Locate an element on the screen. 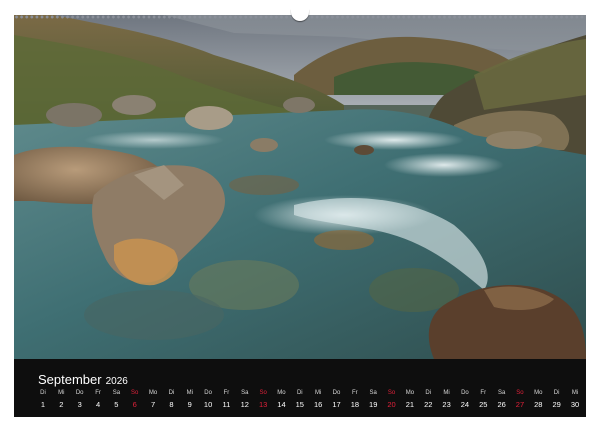 The height and width of the screenshot is (432, 600). day-number: 16 is located at coordinates (318, 404).